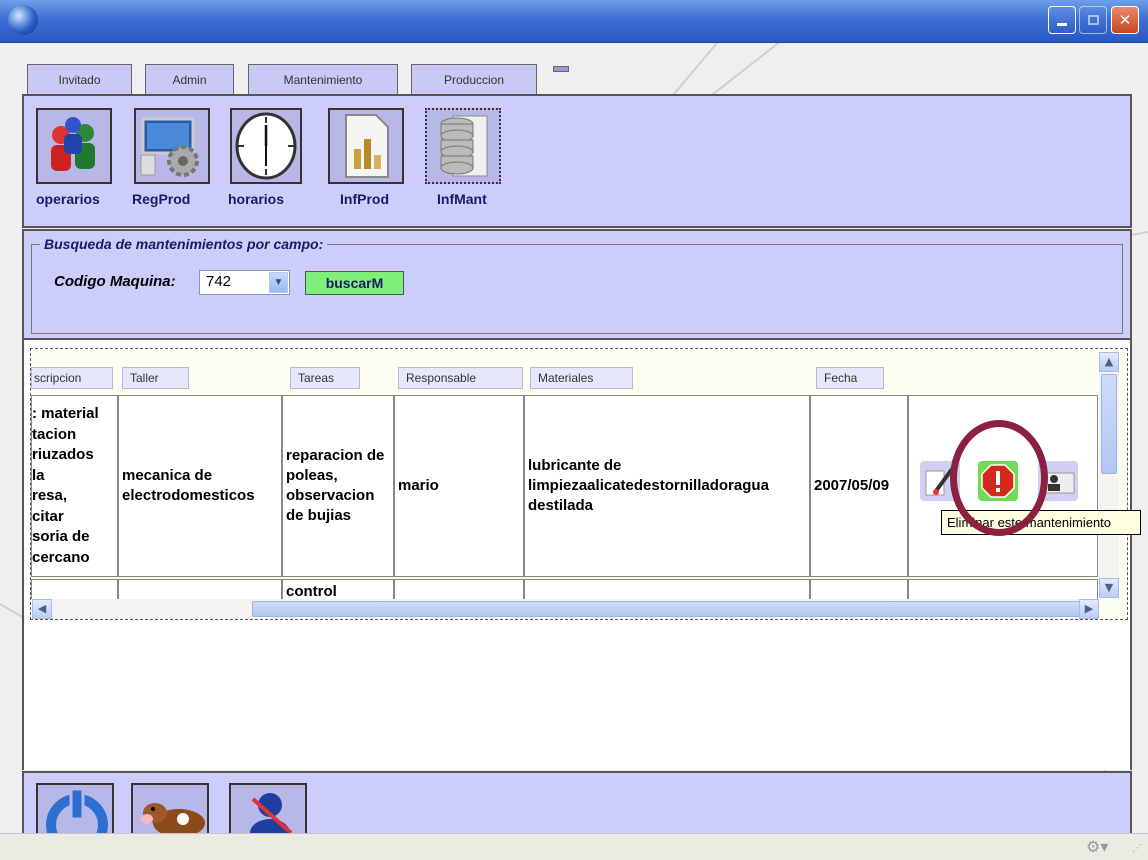 The height and width of the screenshot is (860, 1148). Describe the element at coordinates (200, 486) in the screenshot. I see `cell-taller: mecanica de electrodomesticos` at that location.